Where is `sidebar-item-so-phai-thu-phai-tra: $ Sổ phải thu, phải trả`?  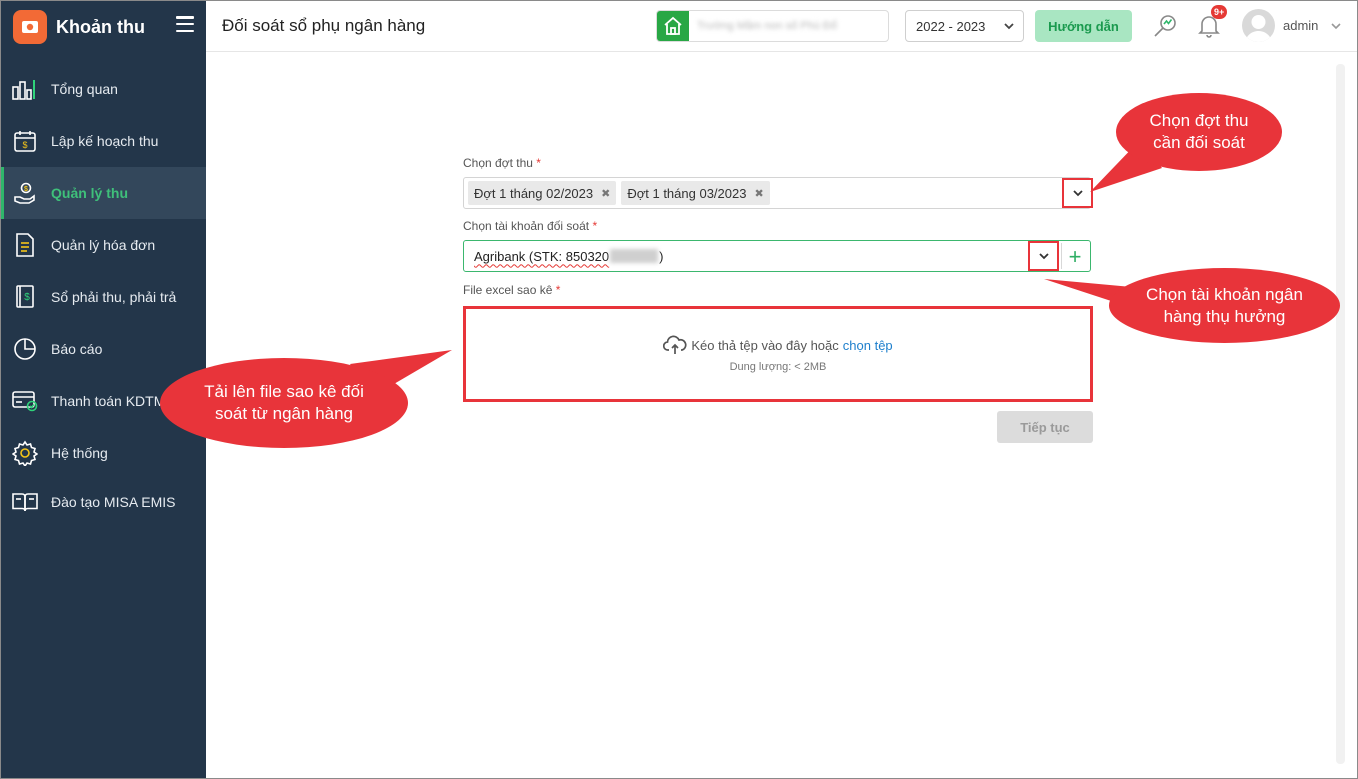 sidebar-item-so-phai-thu-phai-tra: $ Sổ phải thu, phải trả is located at coordinates (103, 297).